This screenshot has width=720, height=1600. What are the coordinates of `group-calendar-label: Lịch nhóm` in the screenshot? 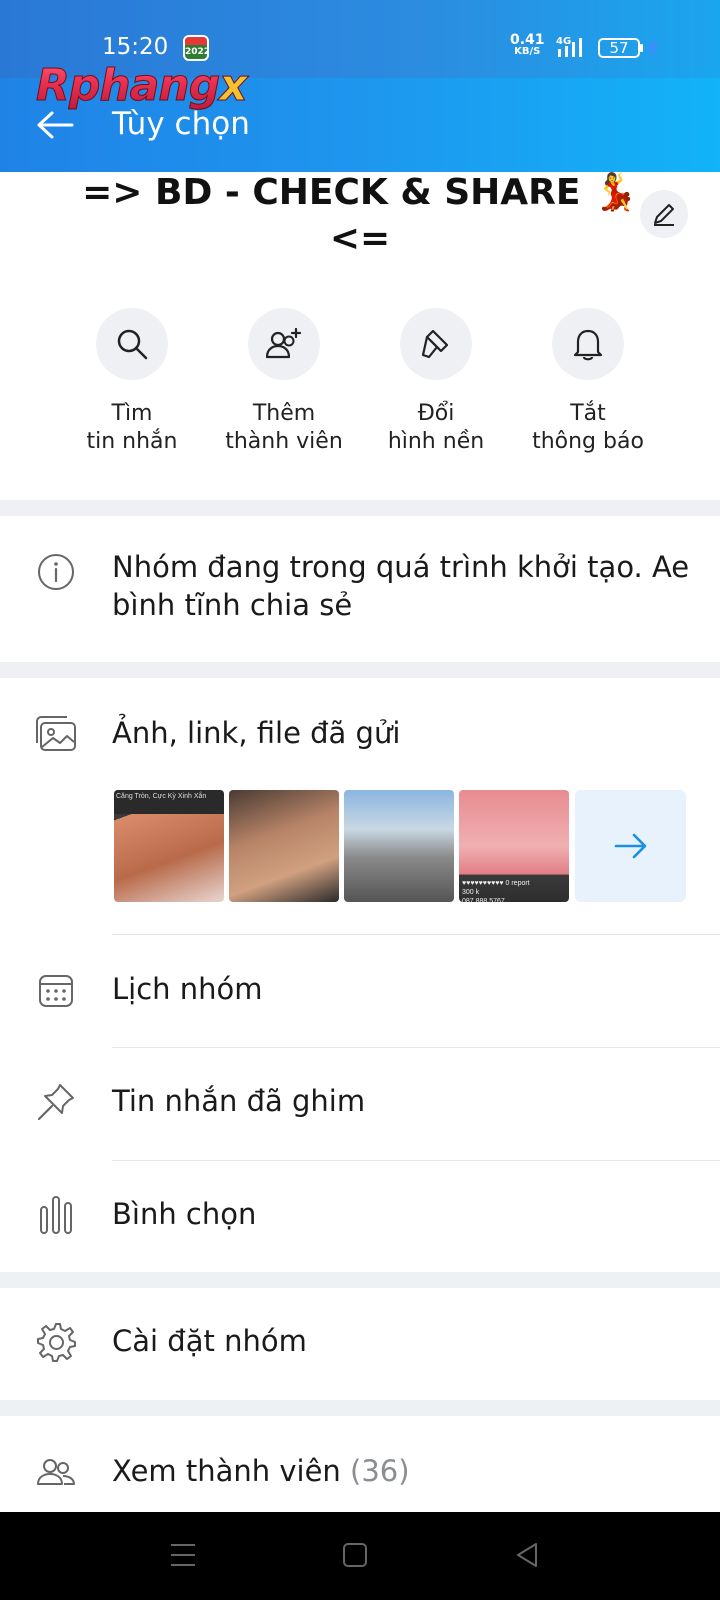 It's located at (187, 989).